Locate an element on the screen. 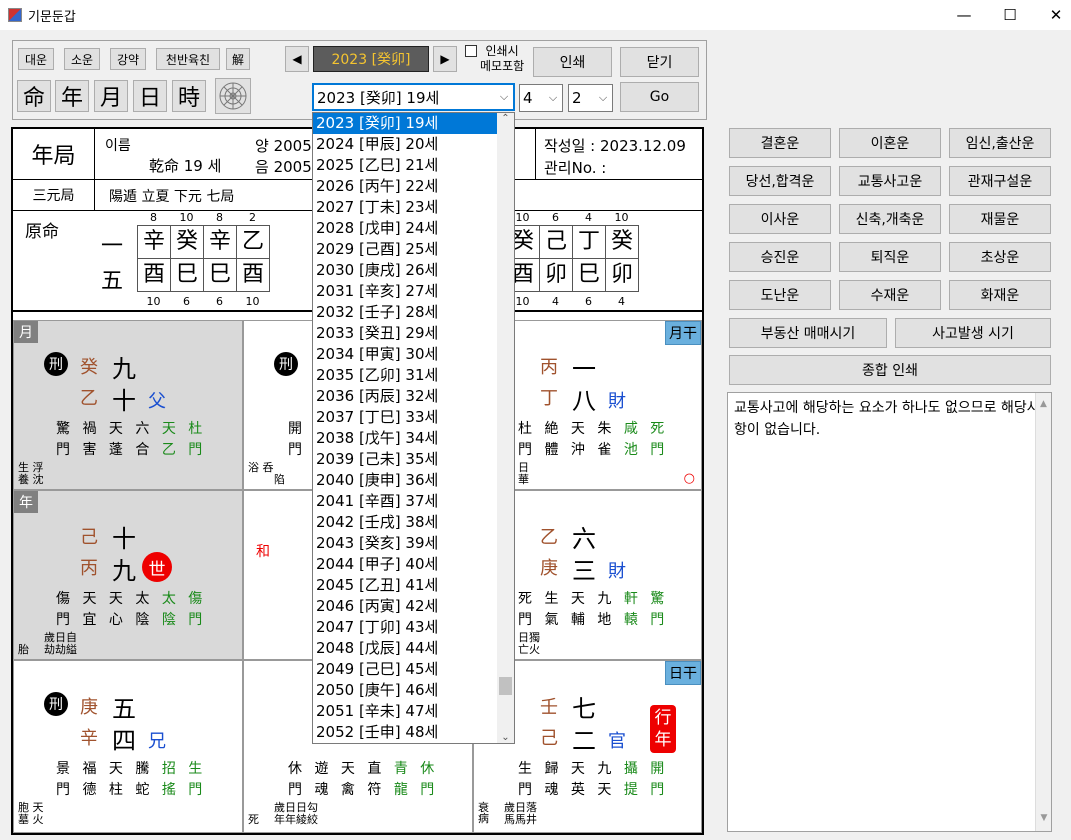 The width and height of the screenshot is (1071, 840). fortune-button: 이사운 is located at coordinates (780, 219).